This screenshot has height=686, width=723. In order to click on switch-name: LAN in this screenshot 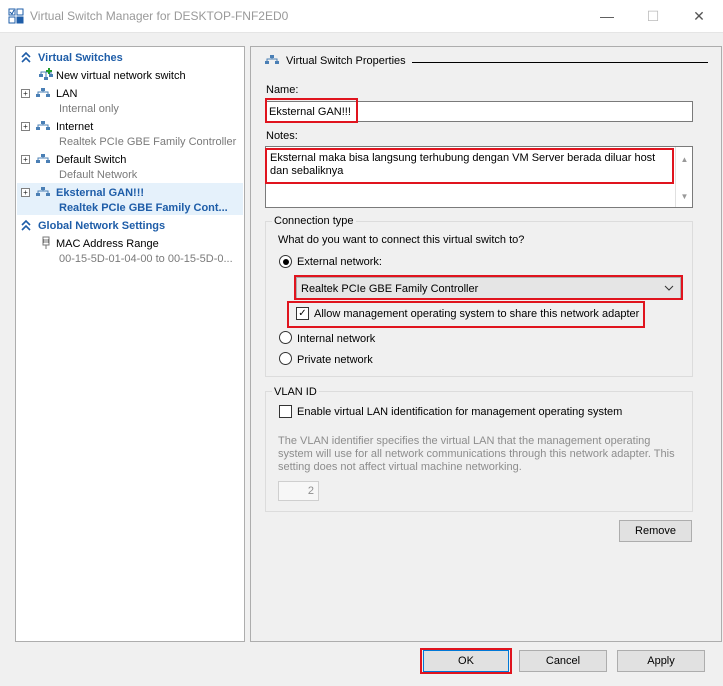, I will do `click(67, 94)`.